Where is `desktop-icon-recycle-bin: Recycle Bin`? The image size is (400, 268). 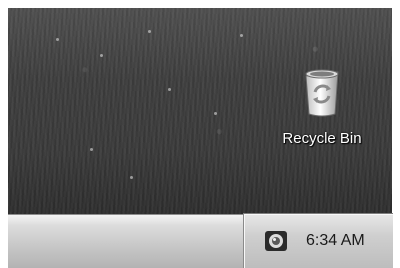 desktop-icon-recycle-bin: Recycle Bin is located at coordinates (322, 121).